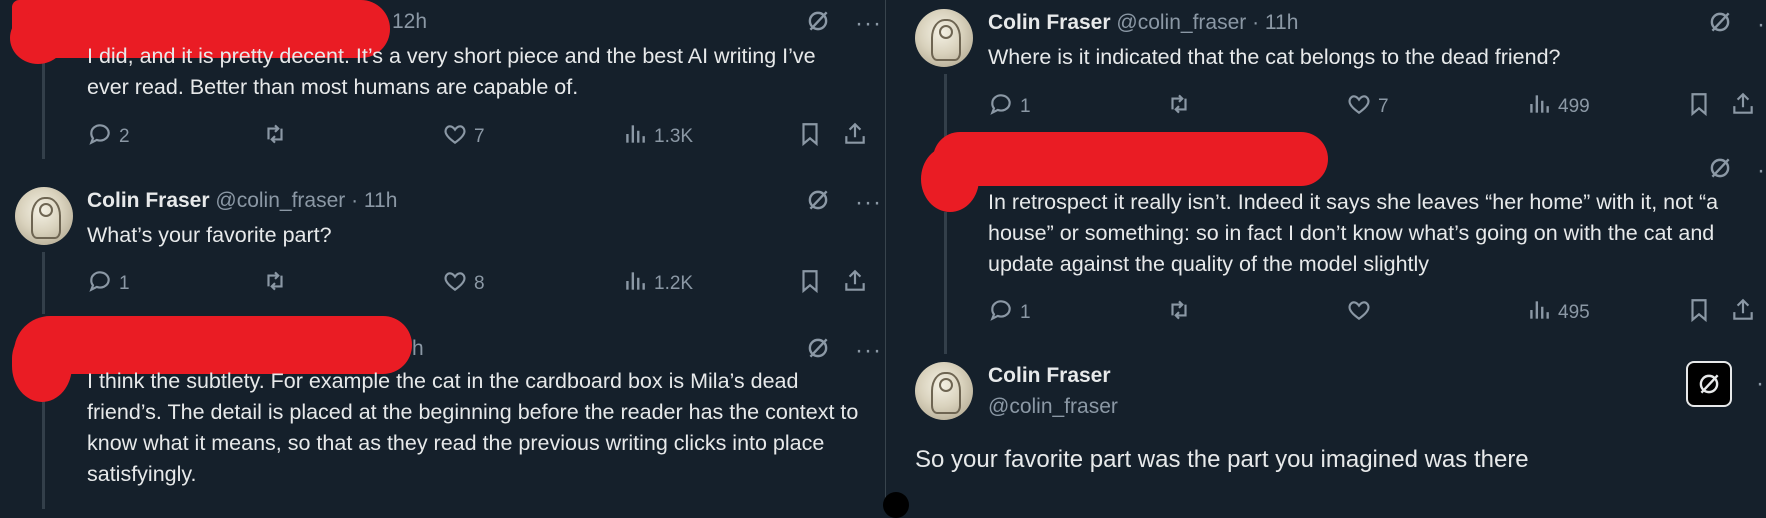 The width and height of the screenshot is (1766, 518). Describe the element at coordinates (1574, 312) in the screenshot. I see `views-count: 495` at that location.